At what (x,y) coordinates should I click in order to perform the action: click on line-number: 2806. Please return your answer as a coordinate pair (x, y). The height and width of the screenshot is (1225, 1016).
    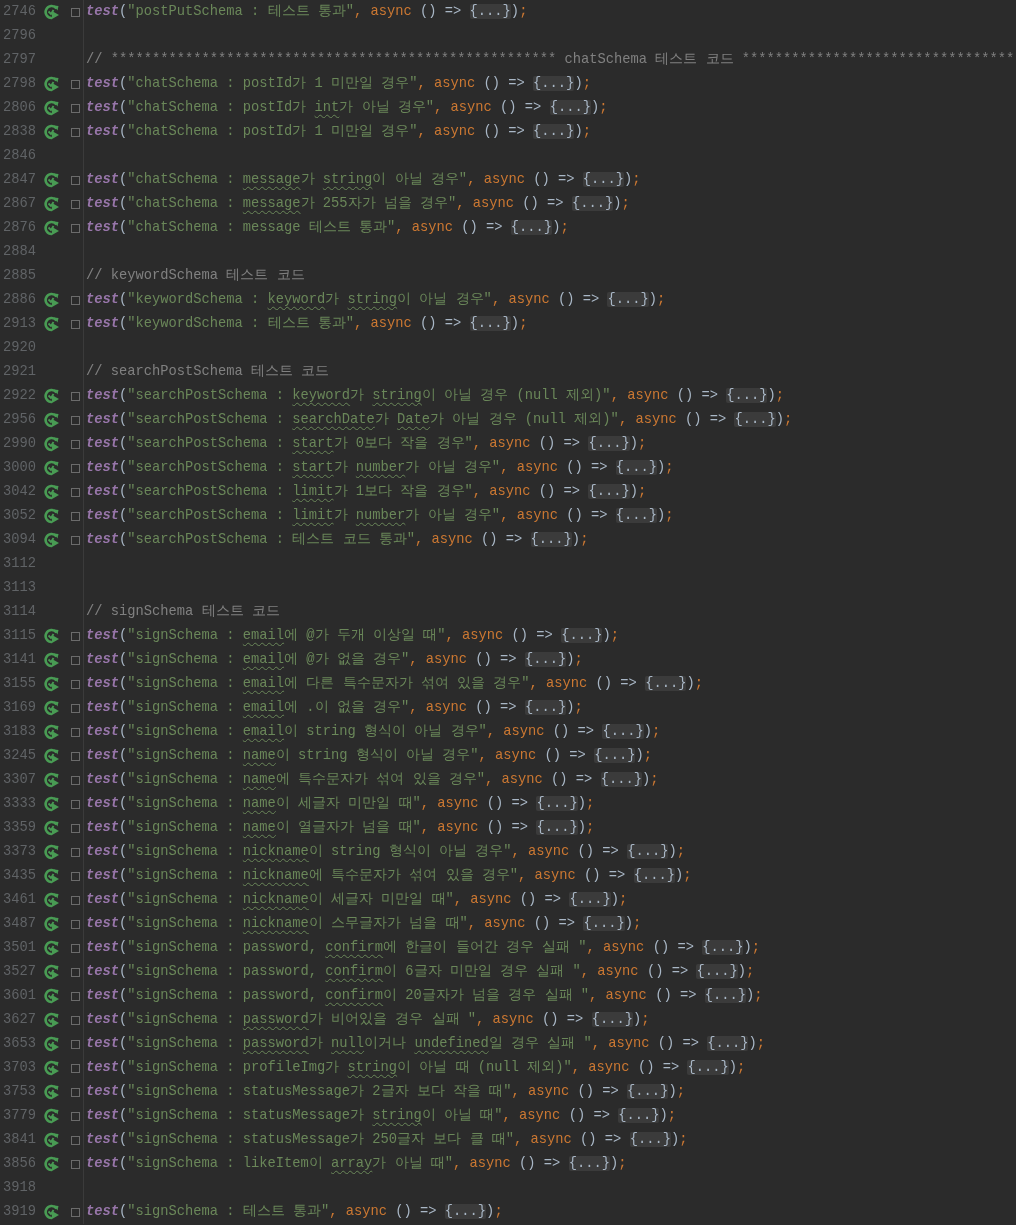
    Looking at the image, I should click on (19, 107).